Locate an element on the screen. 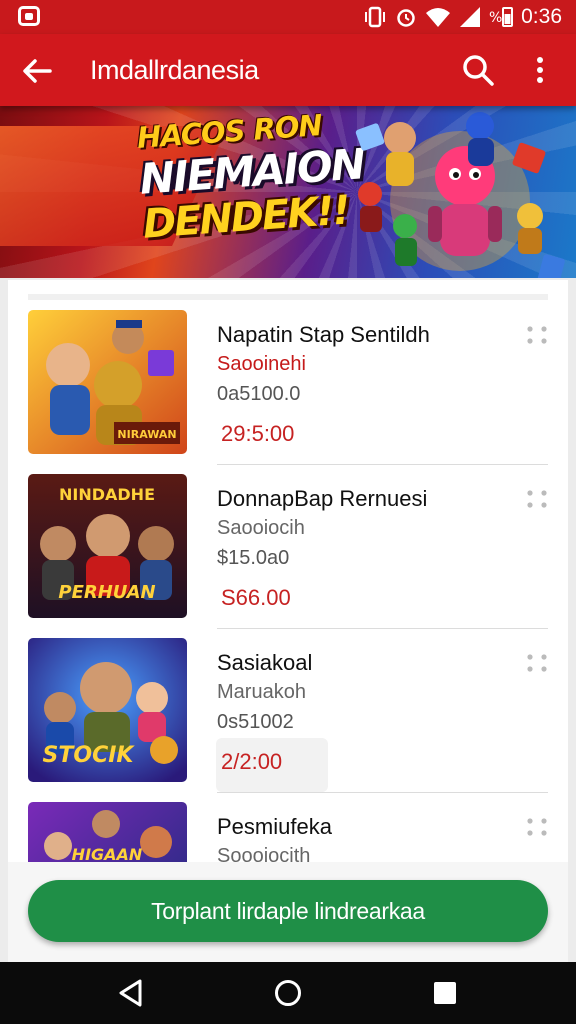  primary-action-button: Torplant lirdaple lindrearkaa is located at coordinates (288, 911).